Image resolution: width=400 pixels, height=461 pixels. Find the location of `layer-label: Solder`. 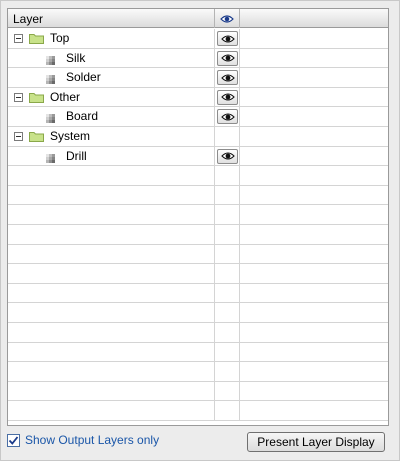

layer-label: Solder is located at coordinates (83, 77).